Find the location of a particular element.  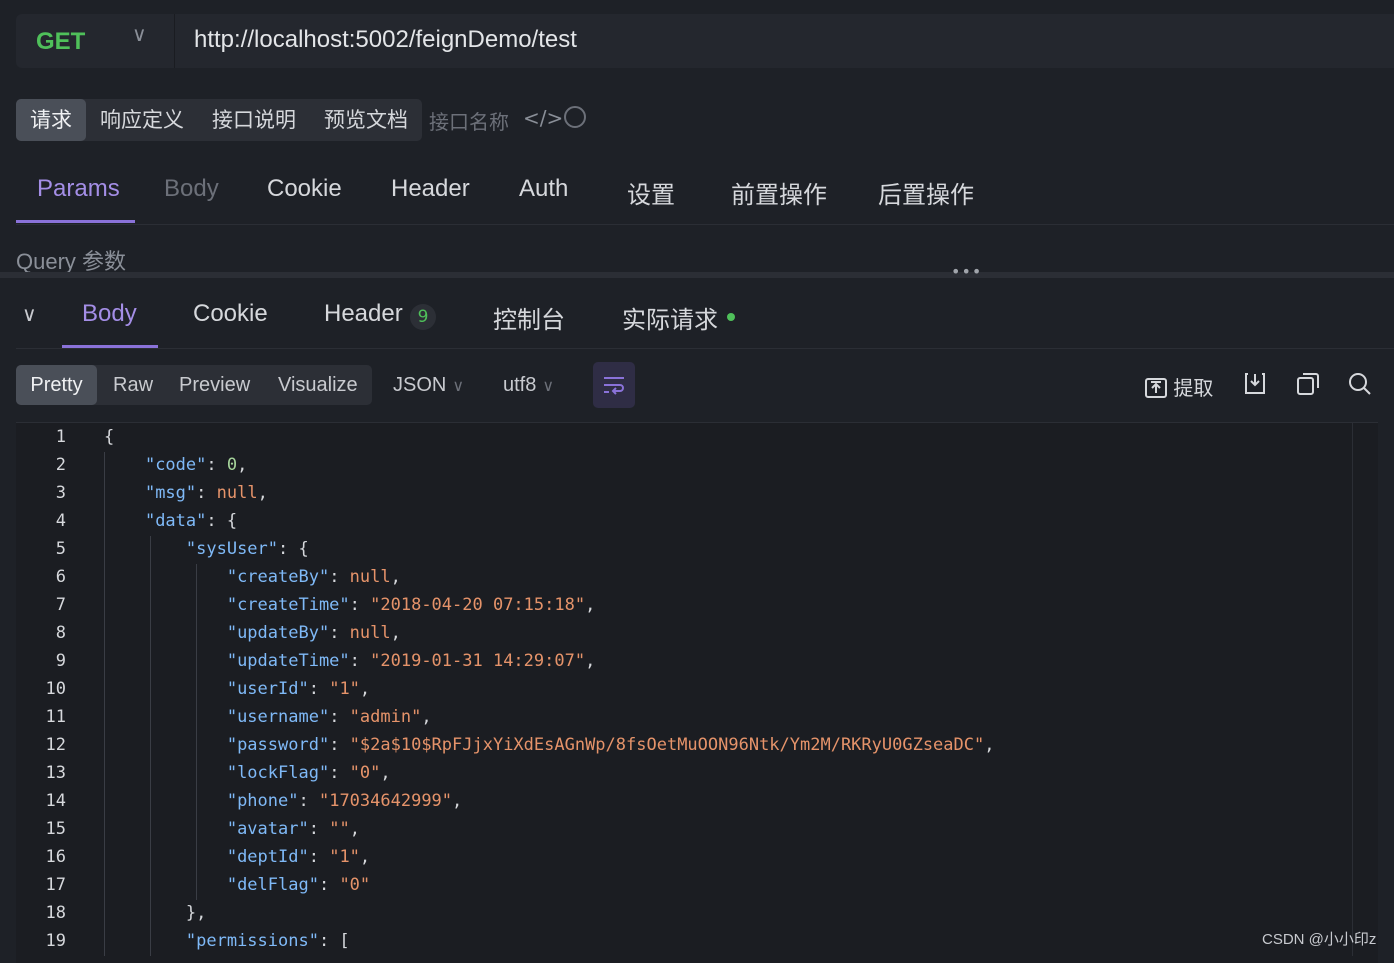

watermark: CSDN @小小印z is located at coordinates (1319, 939).